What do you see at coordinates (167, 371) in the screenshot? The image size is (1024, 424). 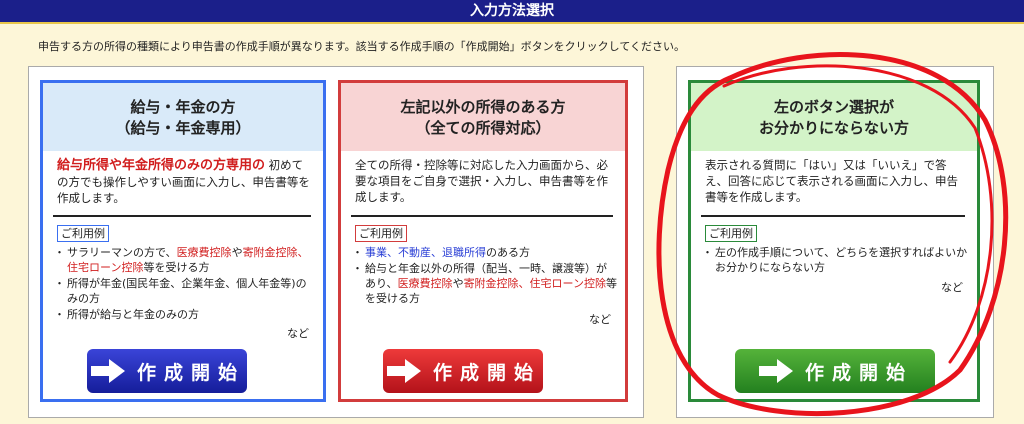 I see `start-button-salary: 作成開始` at bounding box center [167, 371].